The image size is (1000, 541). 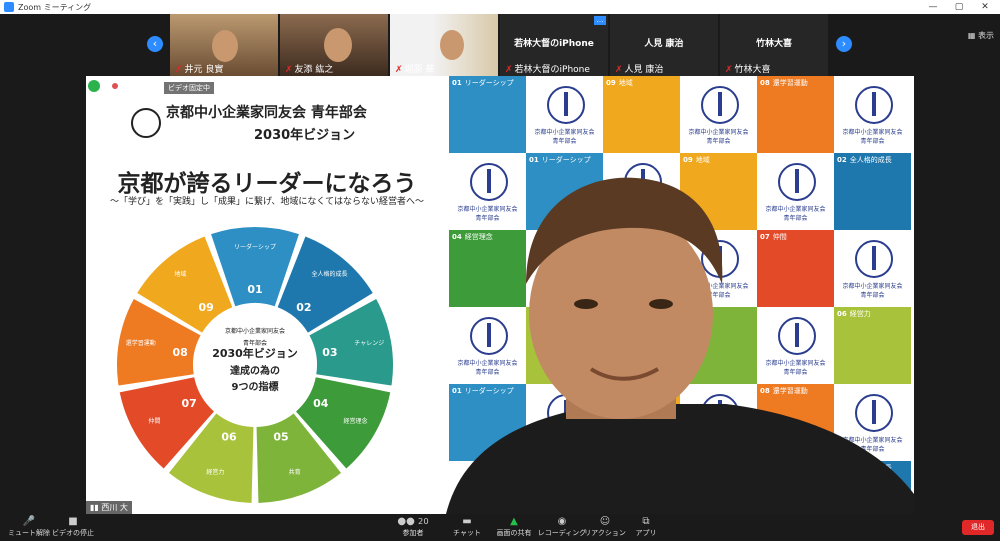 I want to click on wheel-segment-number: 03, so click(x=329, y=352).